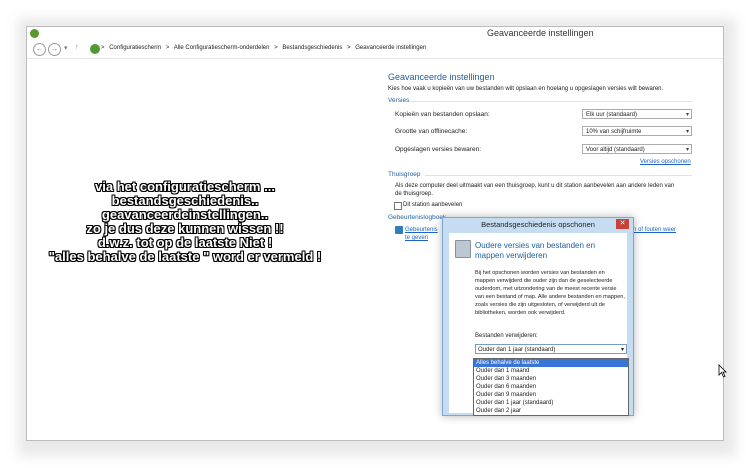 The height and width of the screenshot is (468, 750). What do you see at coordinates (312, 48) in the screenshot?
I see `breadcrumb-item: Bestandsgeschiedenis` at bounding box center [312, 48].